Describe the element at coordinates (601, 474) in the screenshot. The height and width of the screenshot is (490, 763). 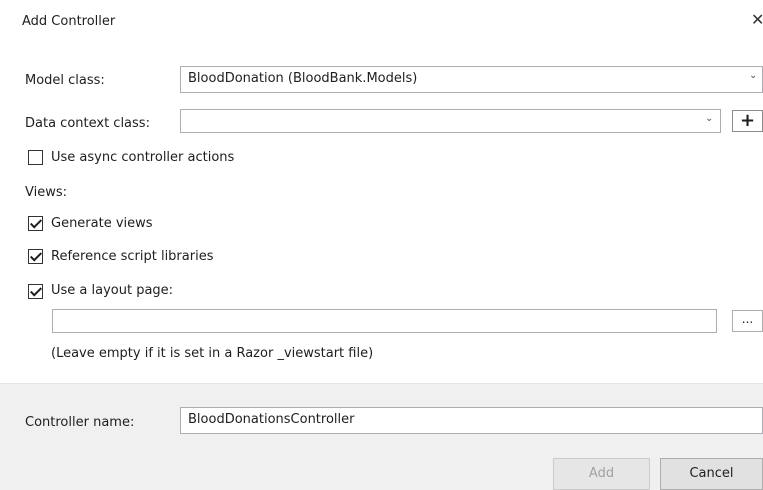
I see `add-button: Add` at that location.